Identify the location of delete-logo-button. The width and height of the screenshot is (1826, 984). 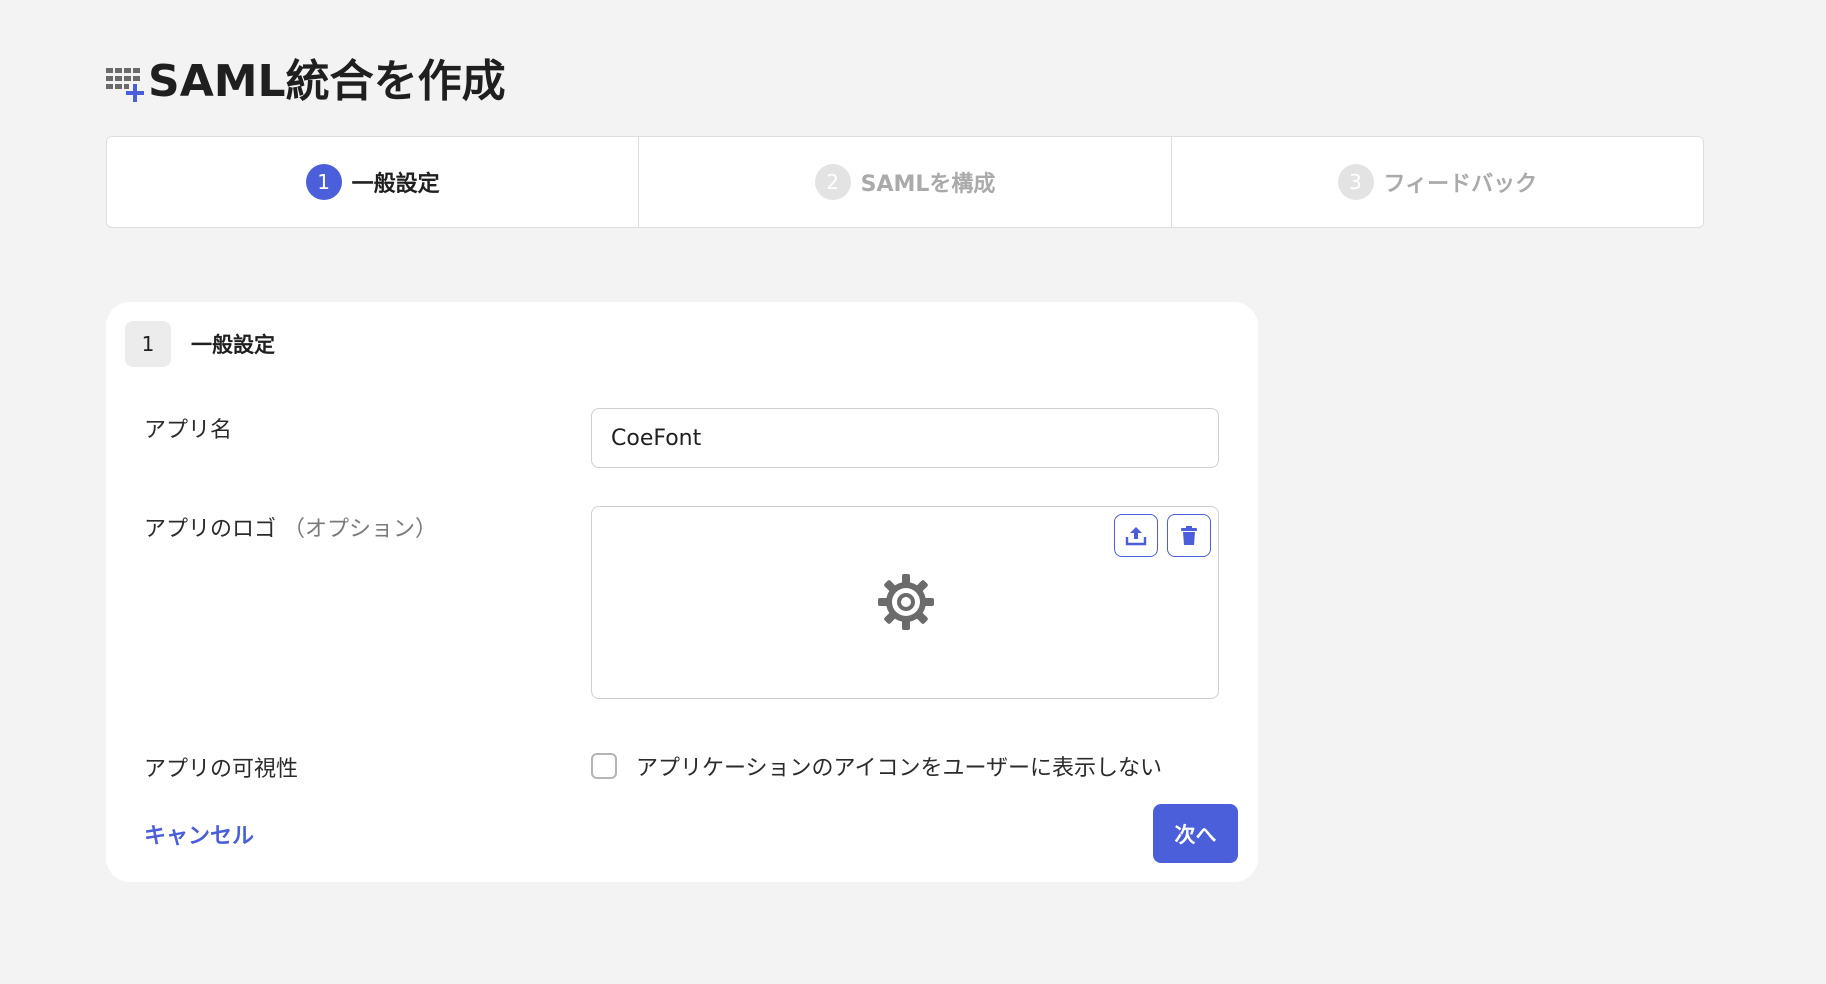
(1189, 535).